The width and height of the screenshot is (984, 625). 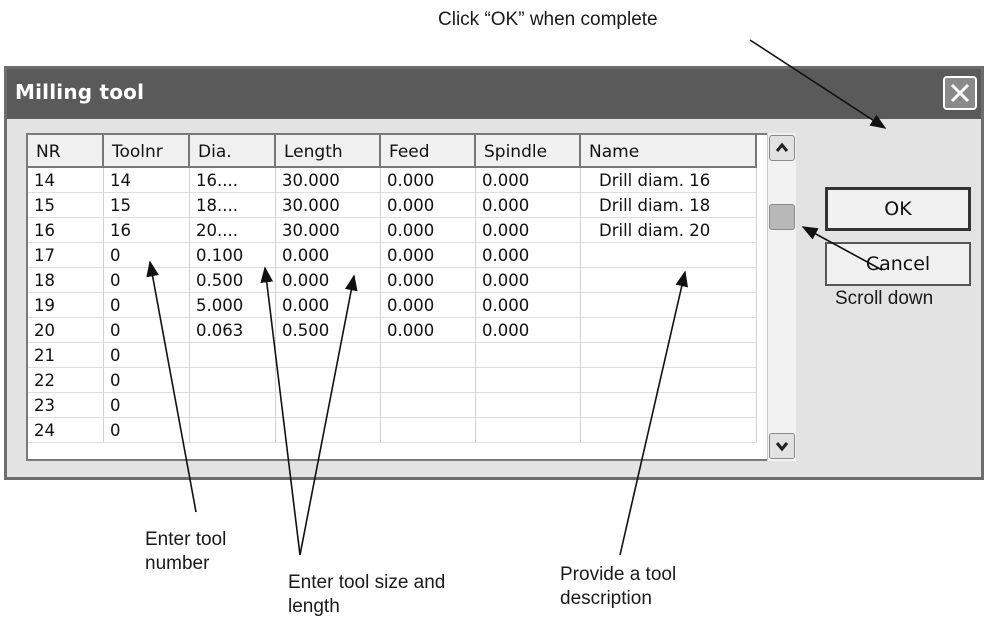 I want to click on arrow-to-scrollbar, so click(x=842, y=248).